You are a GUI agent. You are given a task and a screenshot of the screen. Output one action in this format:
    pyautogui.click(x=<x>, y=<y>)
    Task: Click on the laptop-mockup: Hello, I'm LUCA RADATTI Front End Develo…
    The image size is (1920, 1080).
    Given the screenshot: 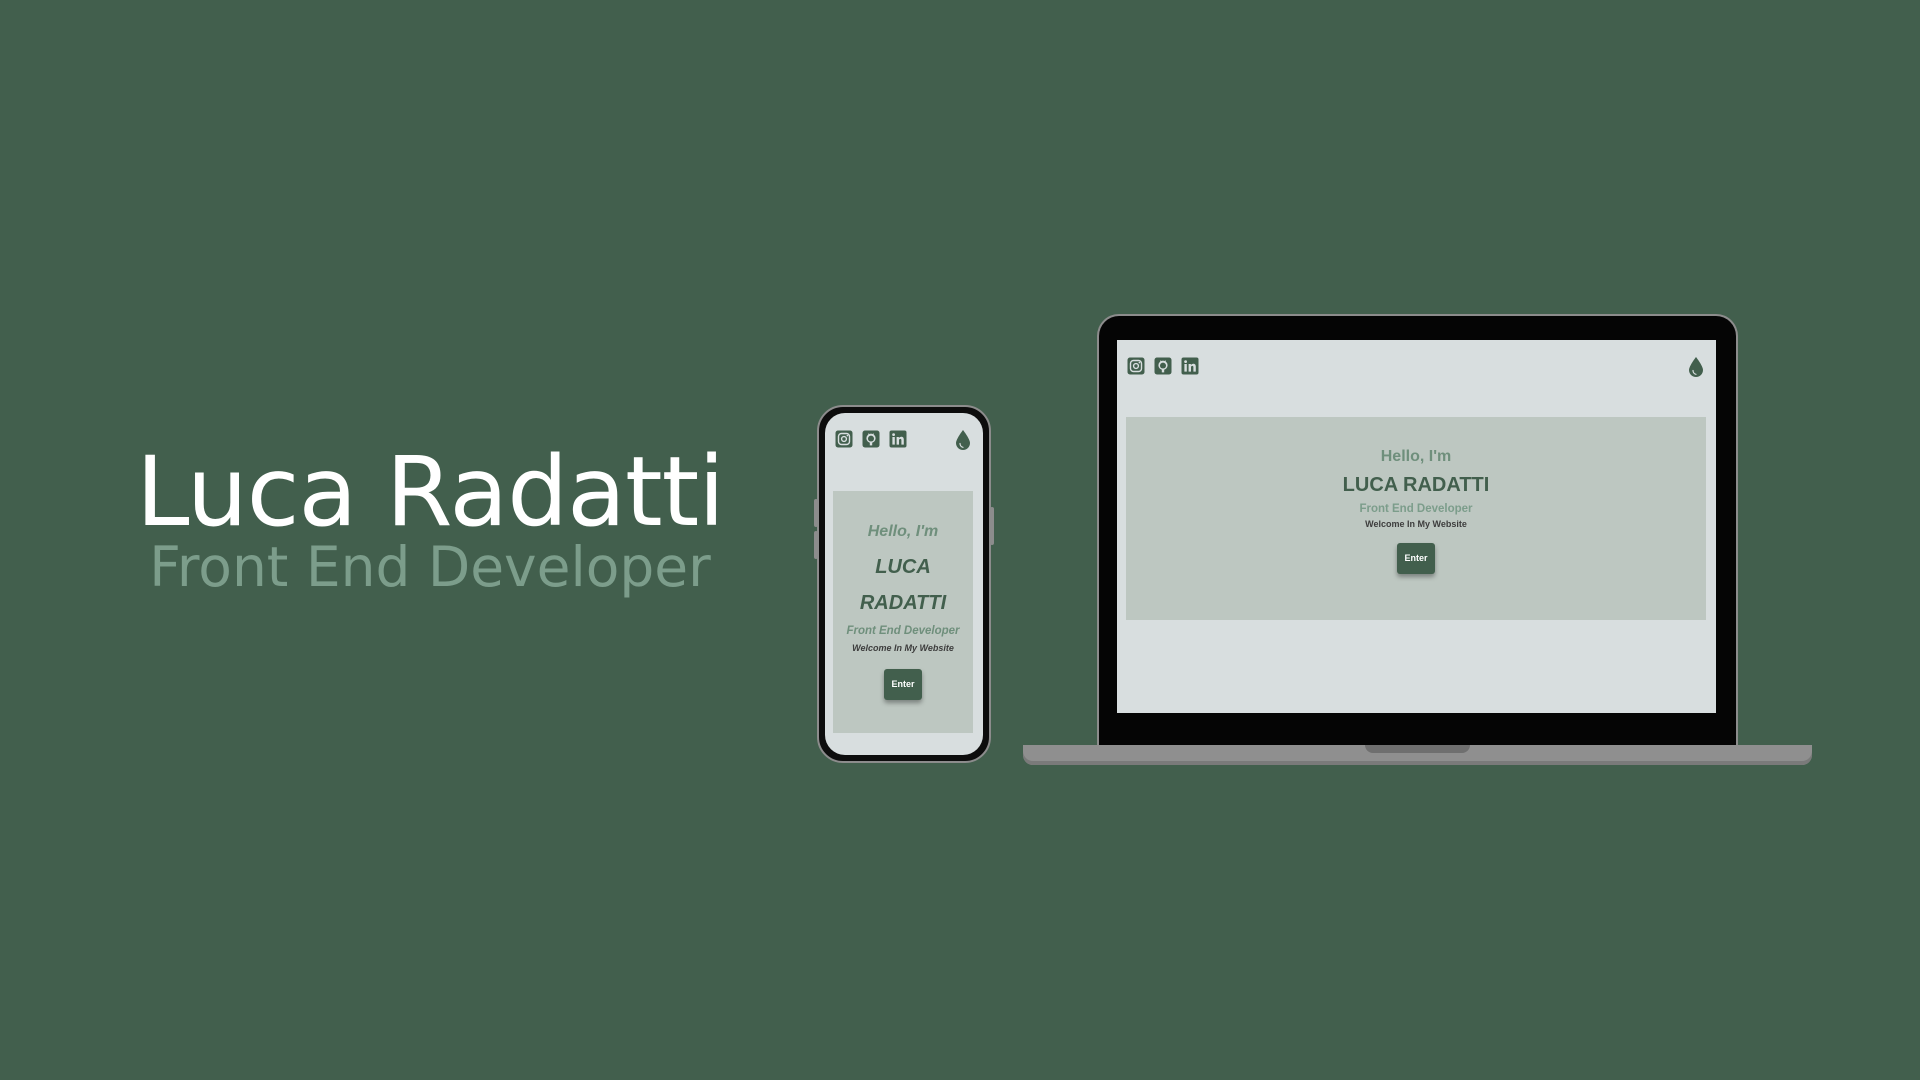 What is the action you would take?
    pyautogui.click(x=1417, y=529)
    